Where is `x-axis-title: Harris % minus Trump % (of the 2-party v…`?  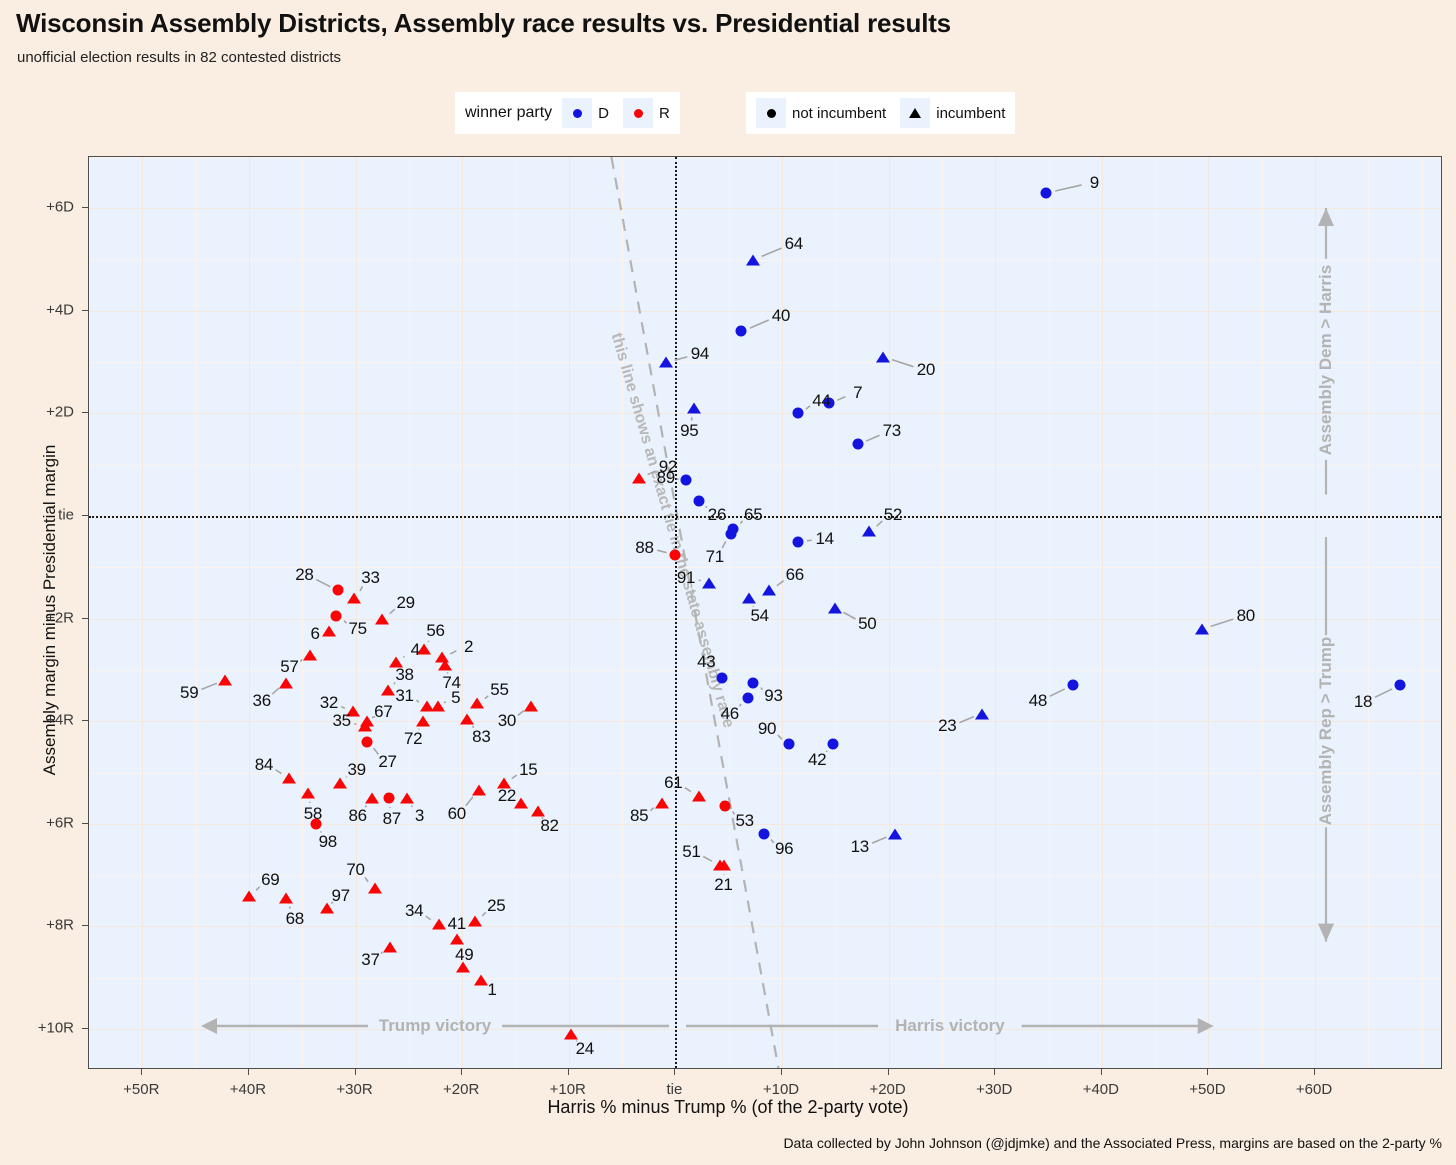 x-axis-title: Harris % minus Trump % (of the 2-party v… is located at coordinates (728, 1107).